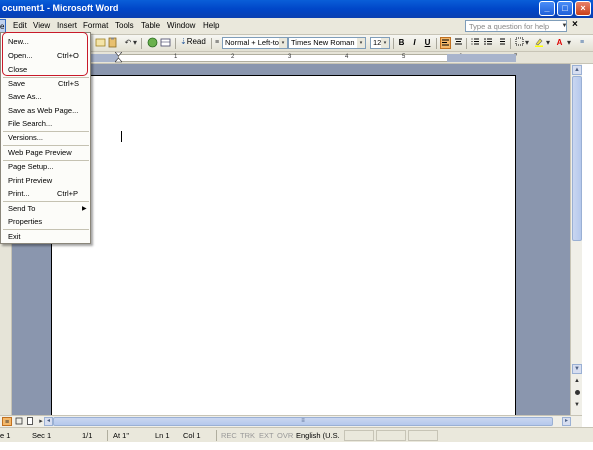  I want to click on menu-item-properties: Properties, so click(25, 221).